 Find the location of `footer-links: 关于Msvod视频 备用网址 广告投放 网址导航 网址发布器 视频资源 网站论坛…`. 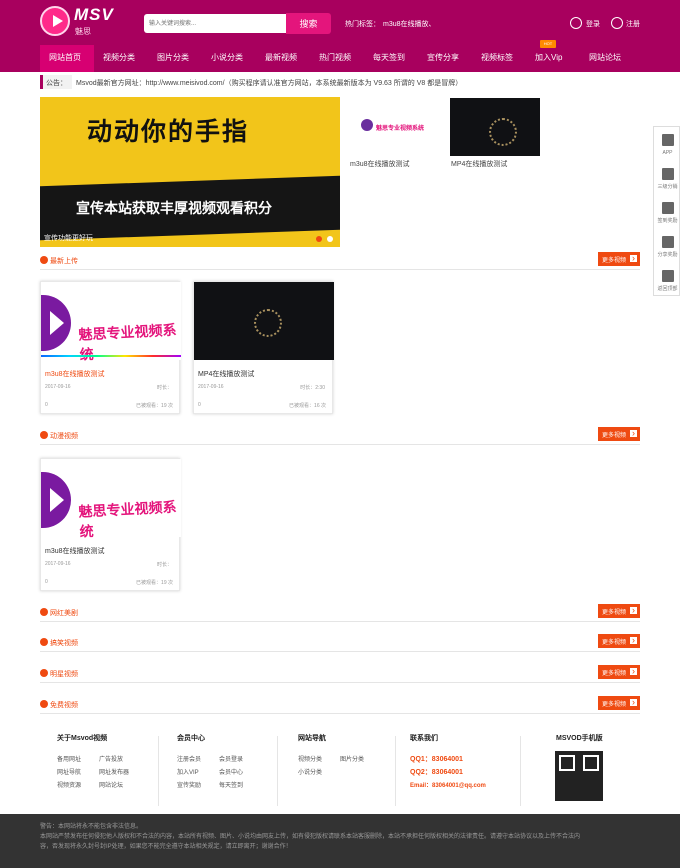

footer-links: 关于Msvod视频 备用网址 广告投放 网址导航 网址发布器 视频资源 网站论坛… is located at coordinates (340, 769).